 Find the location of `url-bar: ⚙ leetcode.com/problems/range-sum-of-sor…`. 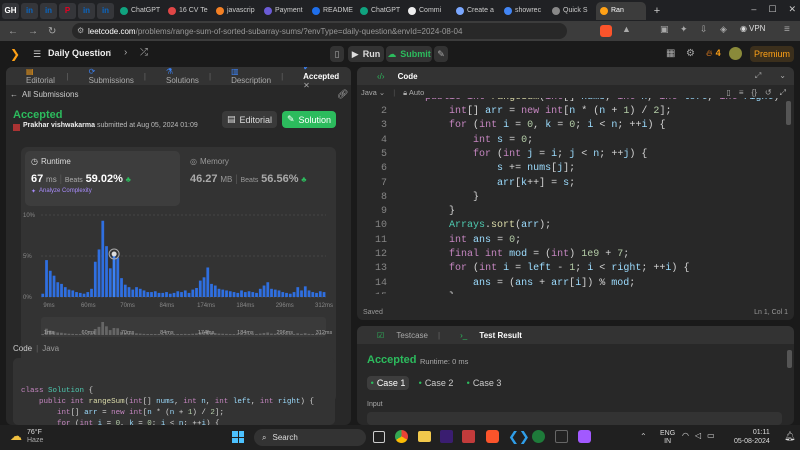

url-bar: ⚙ leetcode.com/problems/range-sum-of-sor… is located at coordinates (319, 31).